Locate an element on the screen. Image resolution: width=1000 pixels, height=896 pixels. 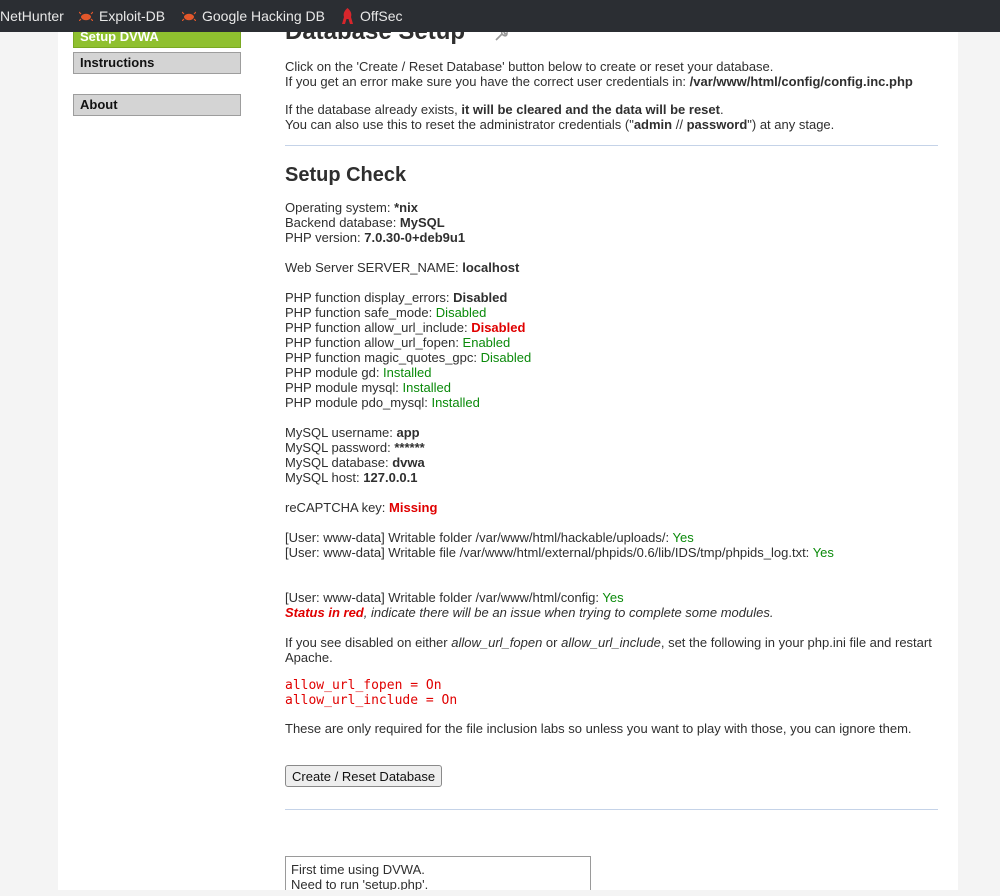
php-module-row: PHP module mysql: Installed is located at coordinates (368, 387).